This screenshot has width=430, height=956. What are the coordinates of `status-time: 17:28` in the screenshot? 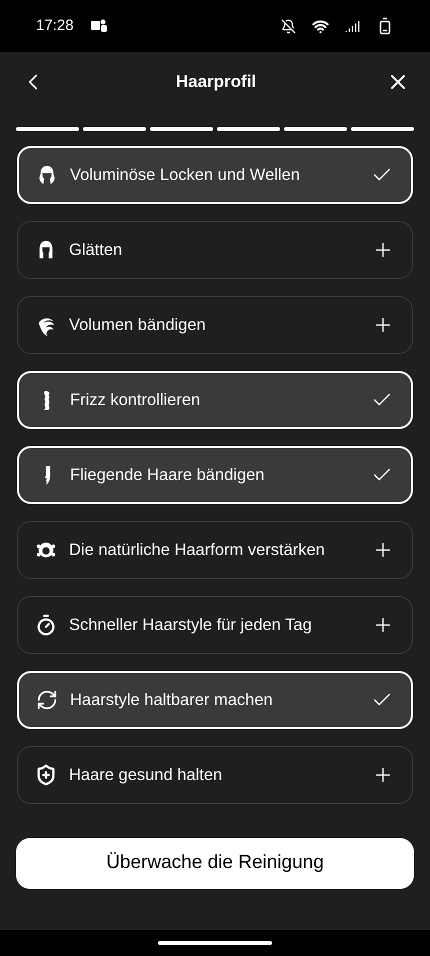 It's located at (55, 26).